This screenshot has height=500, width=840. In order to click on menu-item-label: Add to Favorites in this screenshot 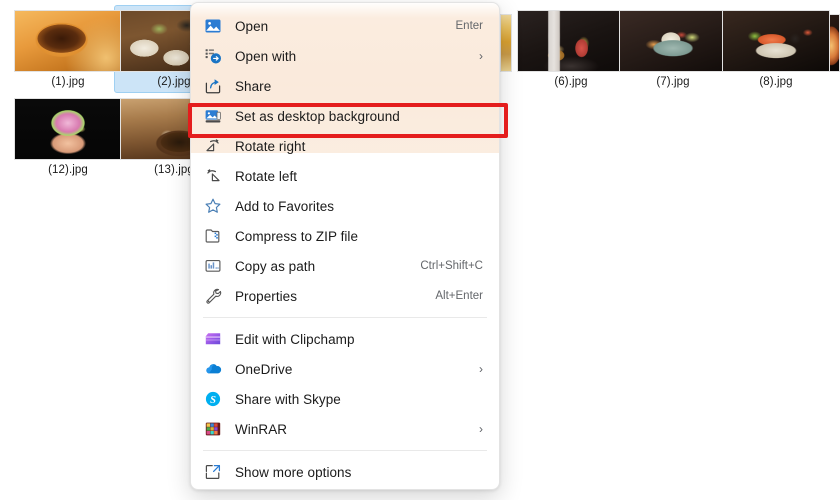, I will do `click(285, 206)`.